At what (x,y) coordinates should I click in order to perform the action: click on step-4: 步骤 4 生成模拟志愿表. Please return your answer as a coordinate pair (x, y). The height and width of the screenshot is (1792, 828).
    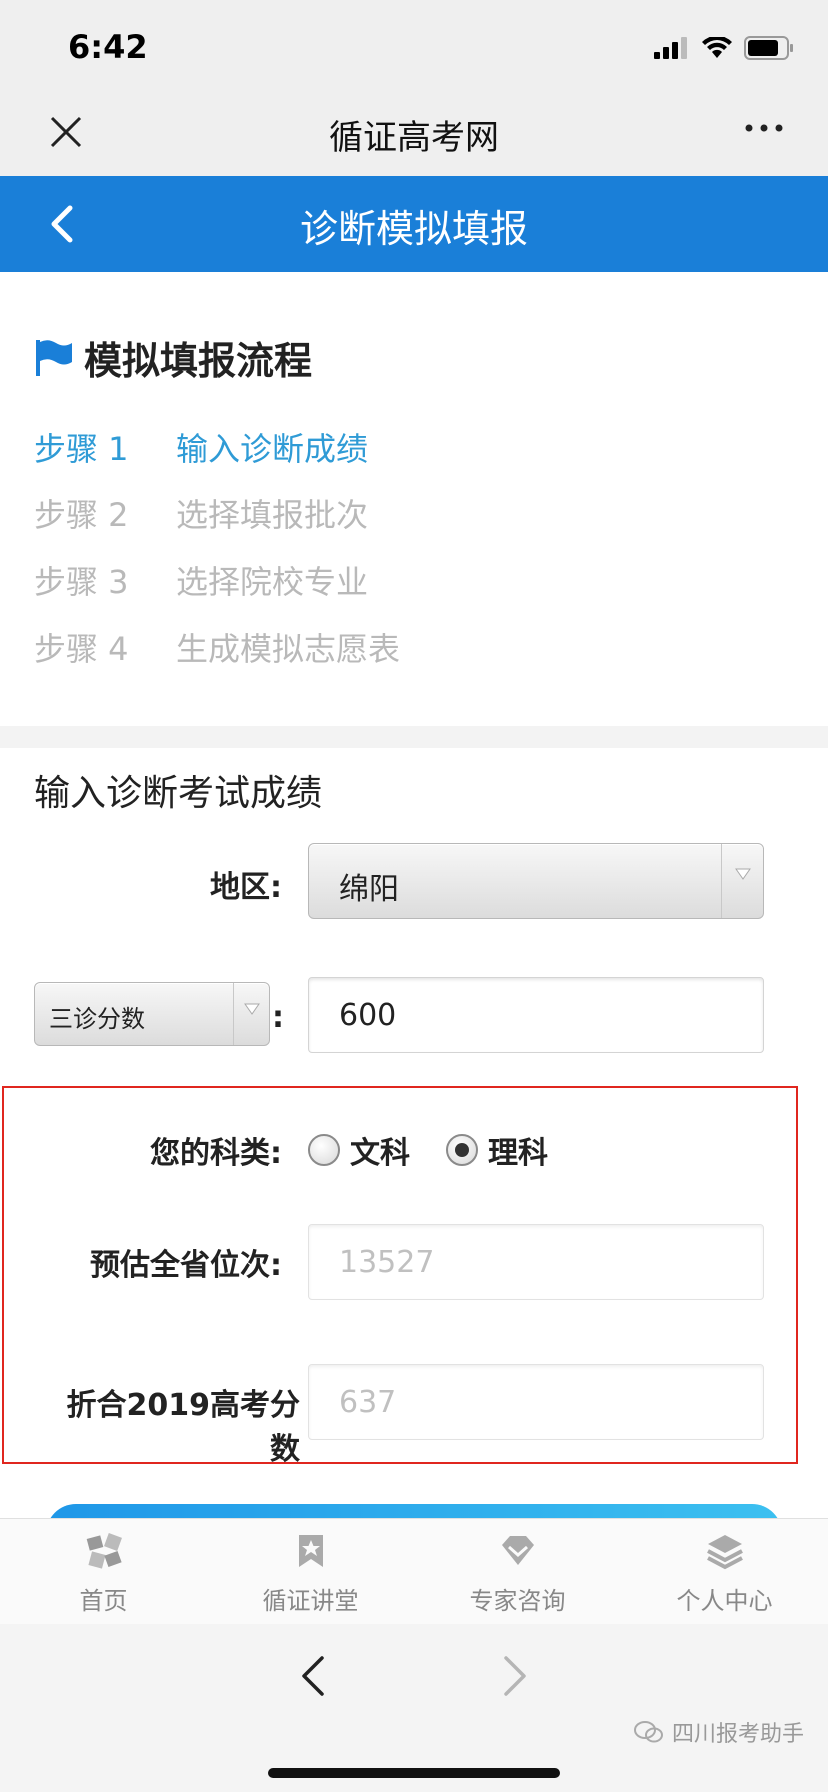
    Looking at the image, I should click on (217, 647).